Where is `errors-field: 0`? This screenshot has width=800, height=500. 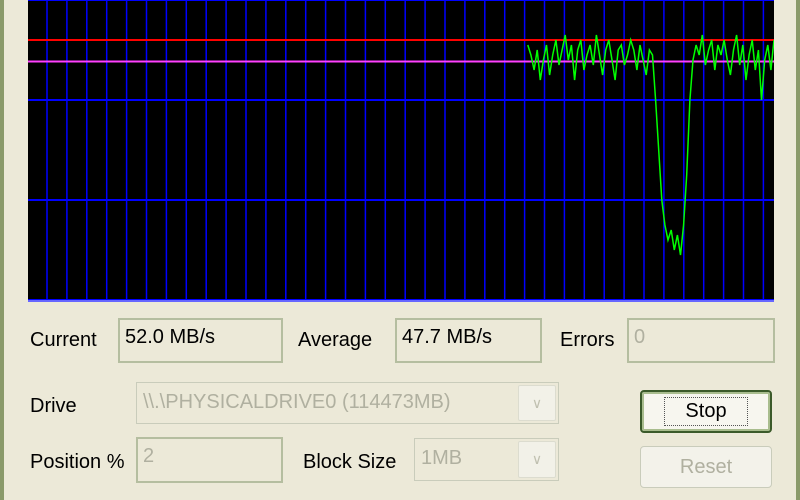 errors-field: 0 is located at coordinates (701, 340).